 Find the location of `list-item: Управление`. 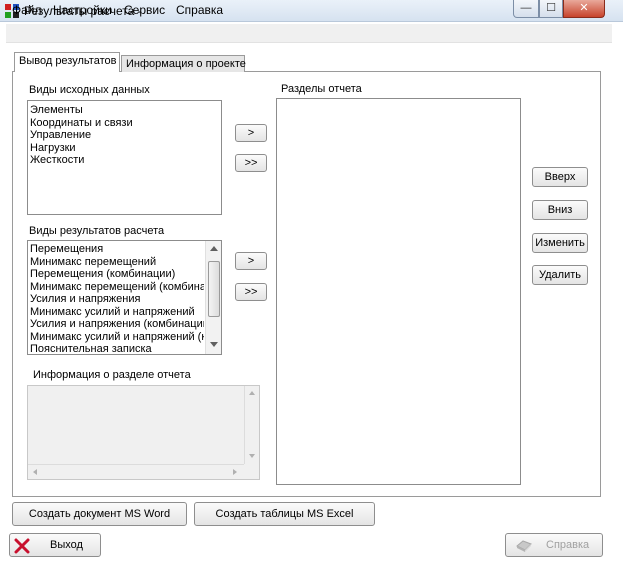

list-item: Управление is located at coordinates (60, 135).